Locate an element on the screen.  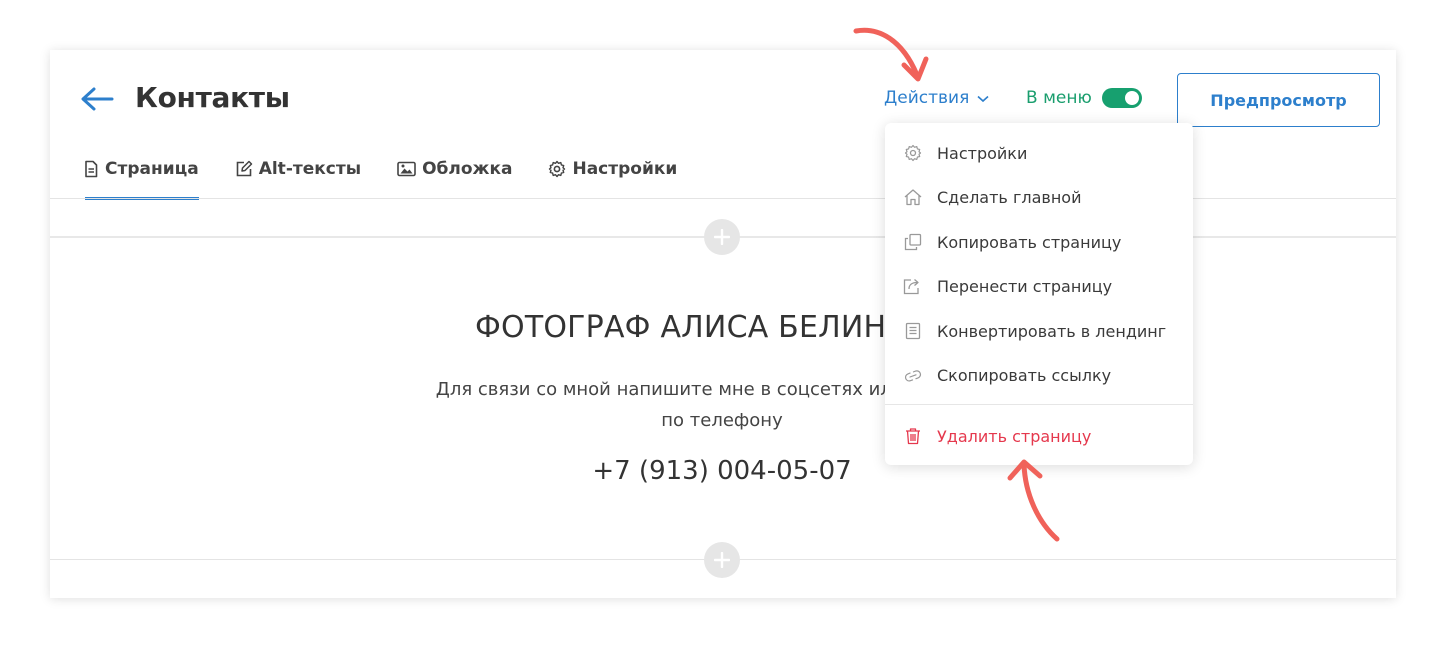
tab-label: Обложка is located at coordinates (467, 169).